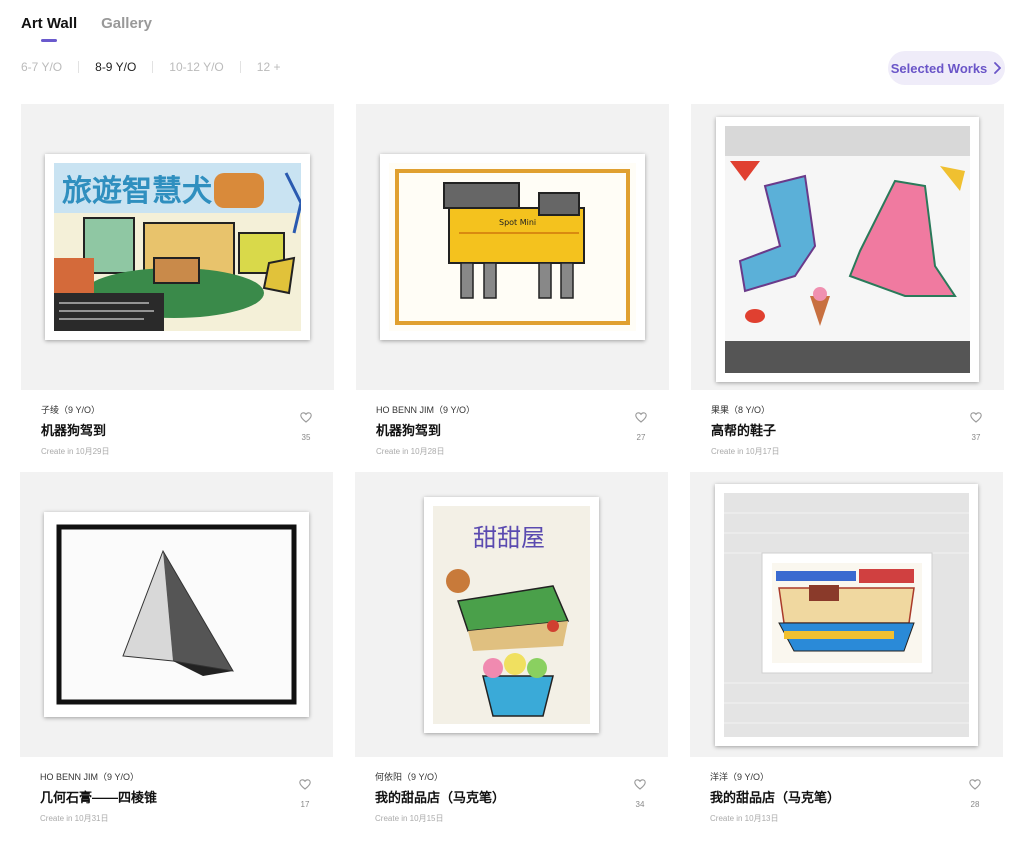  I want to click on like-count: 28, so click(975, 804).